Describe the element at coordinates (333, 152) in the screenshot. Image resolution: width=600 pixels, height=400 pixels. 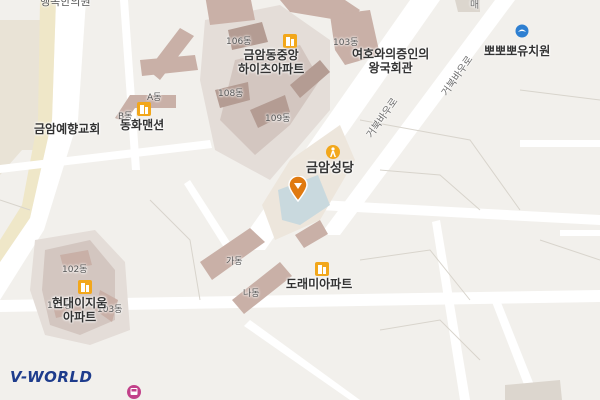
I see `church-icon` at that location.